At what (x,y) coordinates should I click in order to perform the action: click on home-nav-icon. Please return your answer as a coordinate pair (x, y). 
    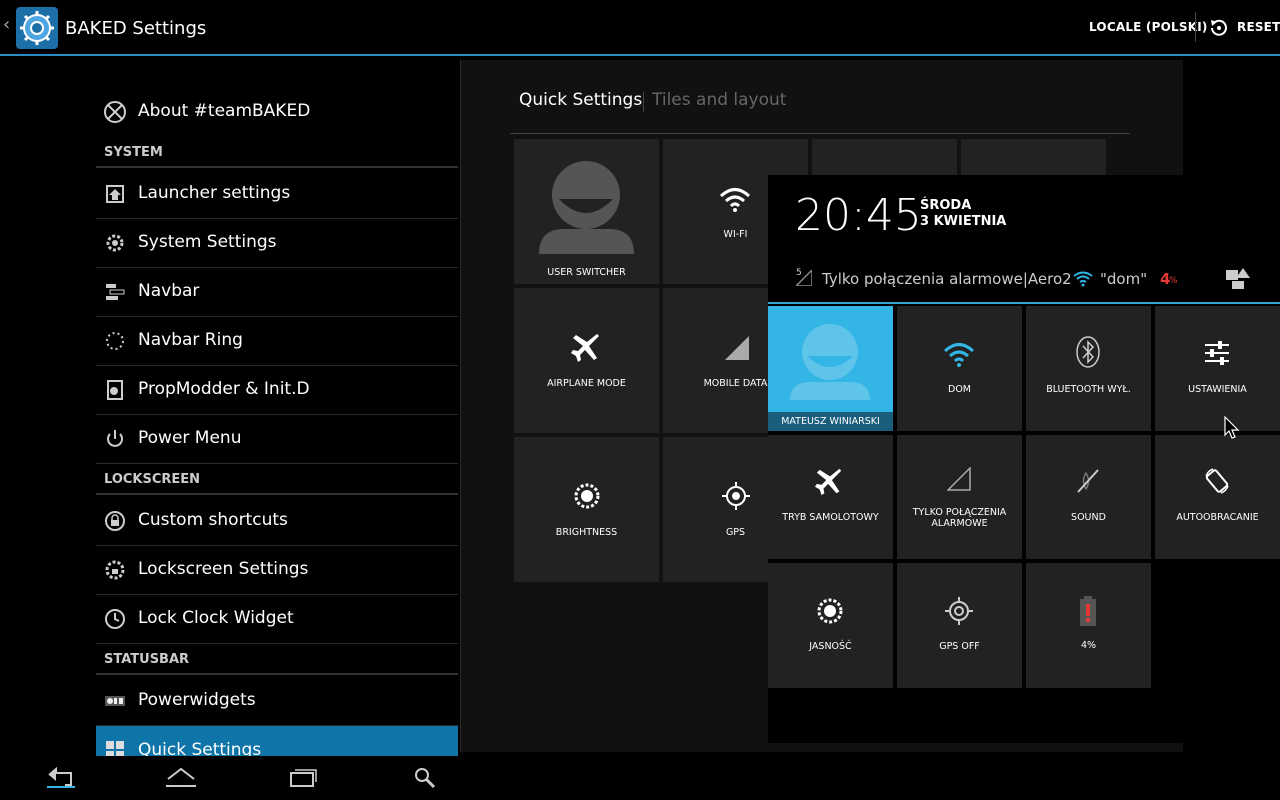
    Looking at the image, I should click on (181, 778).